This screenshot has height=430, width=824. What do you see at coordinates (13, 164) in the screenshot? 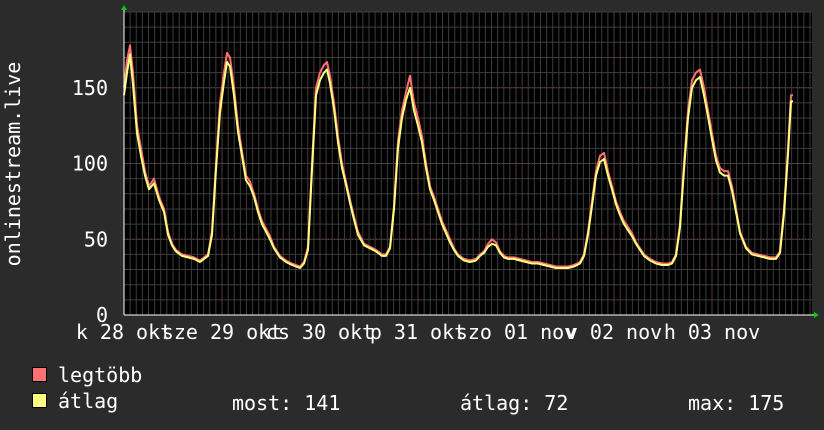
I see `y-axis-label: onlinestream.live` at bounding box center [13, 164].